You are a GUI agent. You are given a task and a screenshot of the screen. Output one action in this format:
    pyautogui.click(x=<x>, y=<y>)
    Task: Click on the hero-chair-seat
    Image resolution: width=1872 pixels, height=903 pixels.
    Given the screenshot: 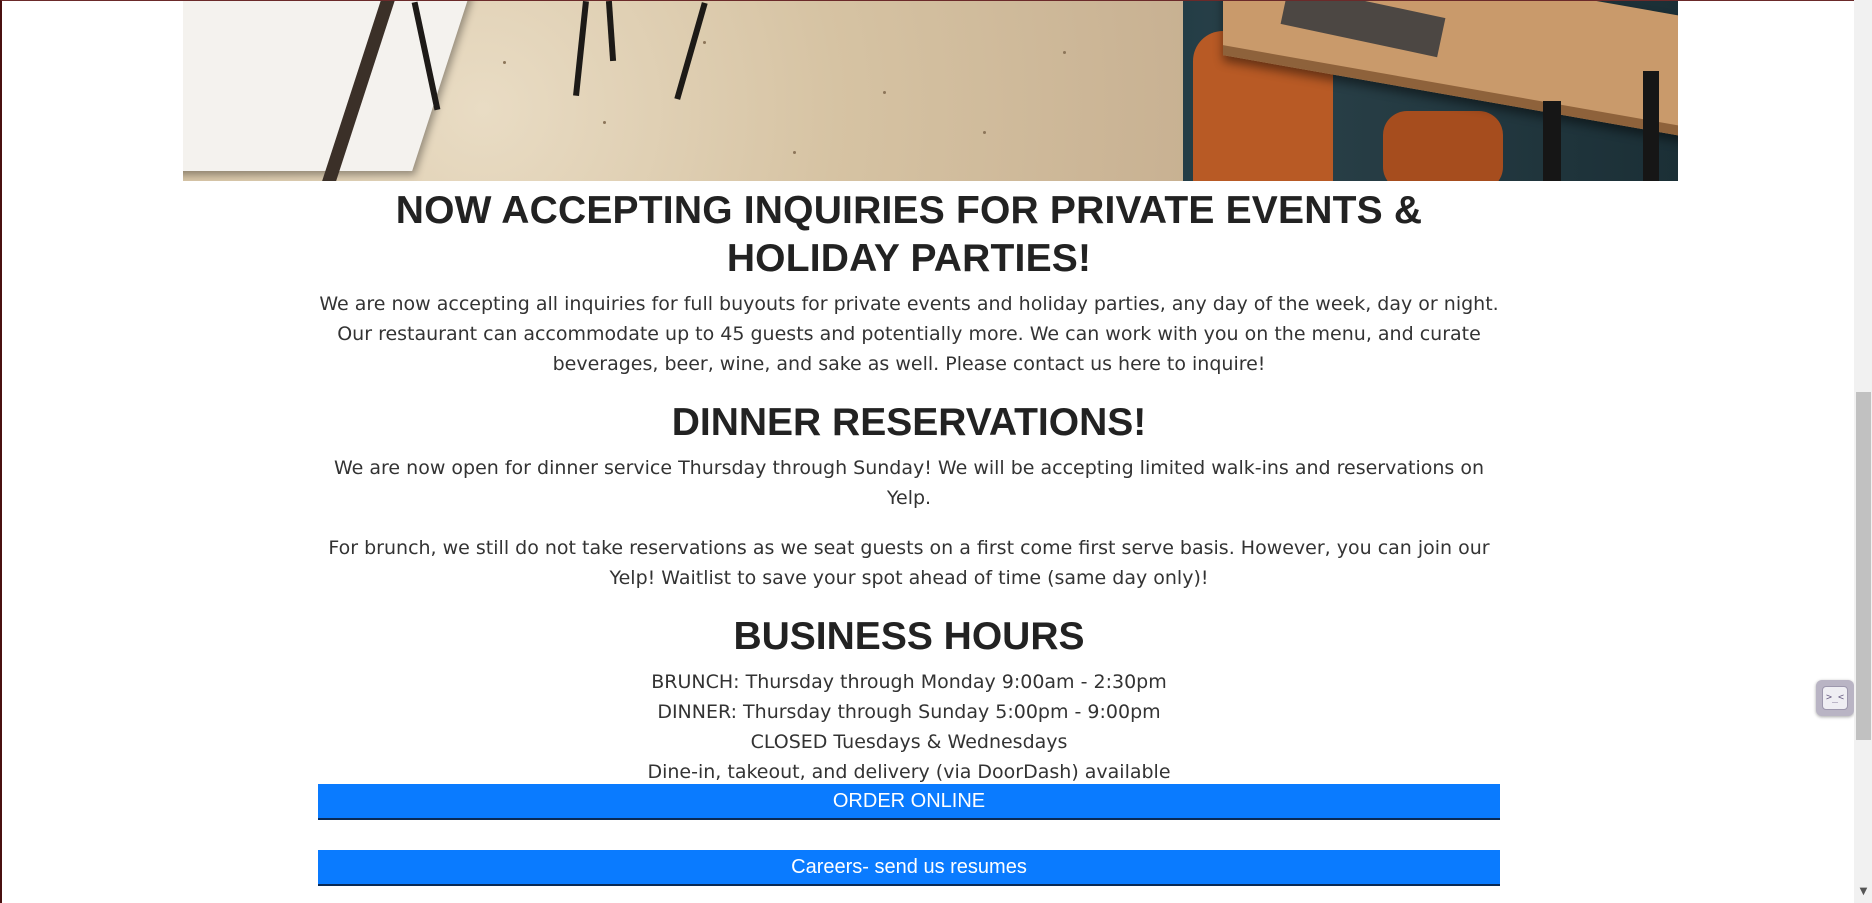 What is the action you would take?
    pyautogui.click(x=1443, y=146)
    